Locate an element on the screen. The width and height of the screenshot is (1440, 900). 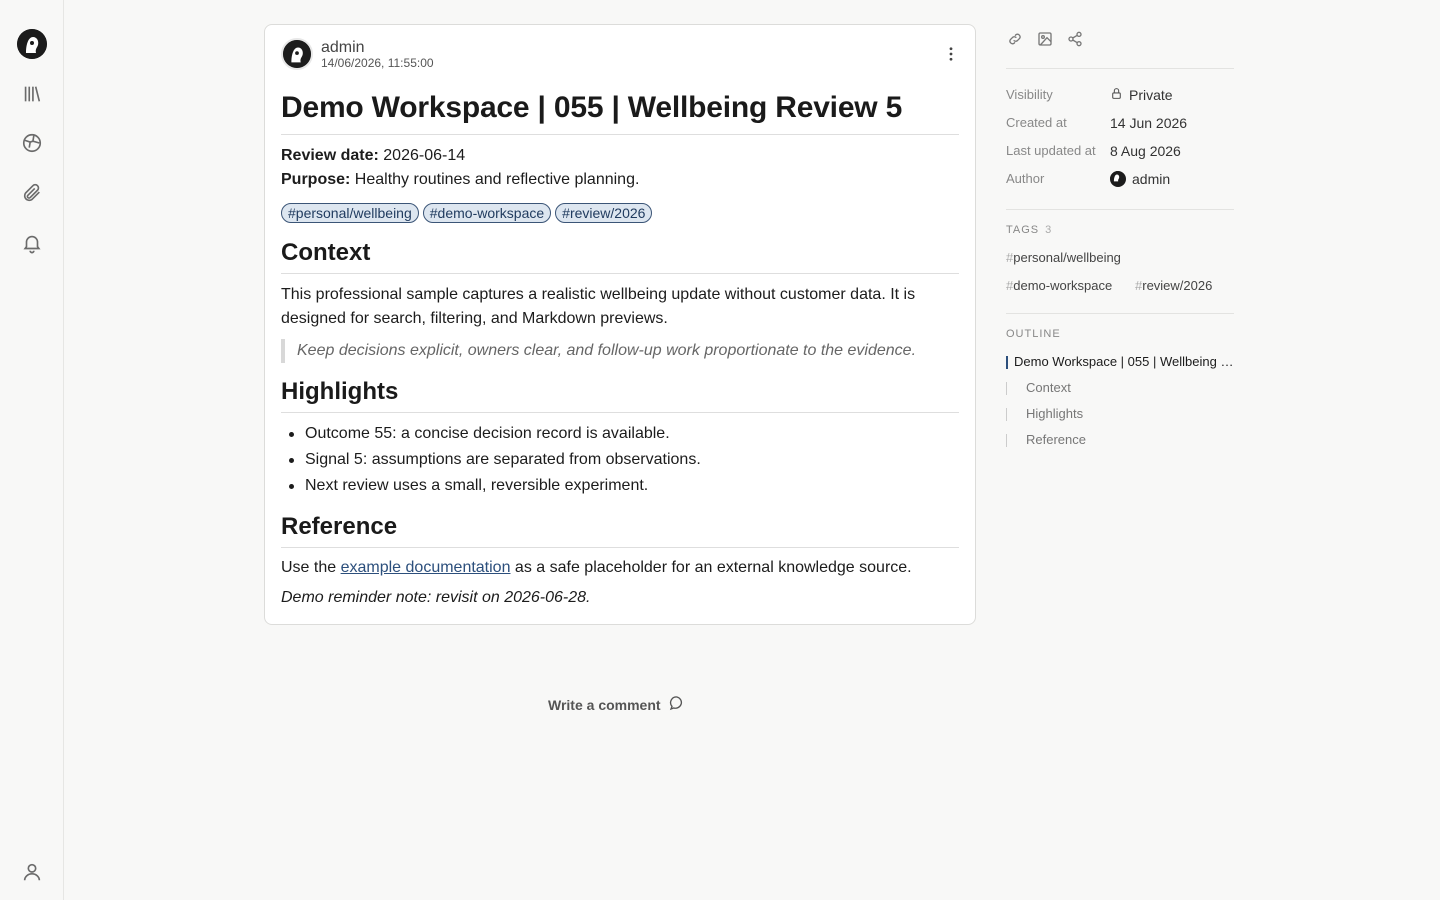
created-label: Created at is located at coordinates (1036, 122).